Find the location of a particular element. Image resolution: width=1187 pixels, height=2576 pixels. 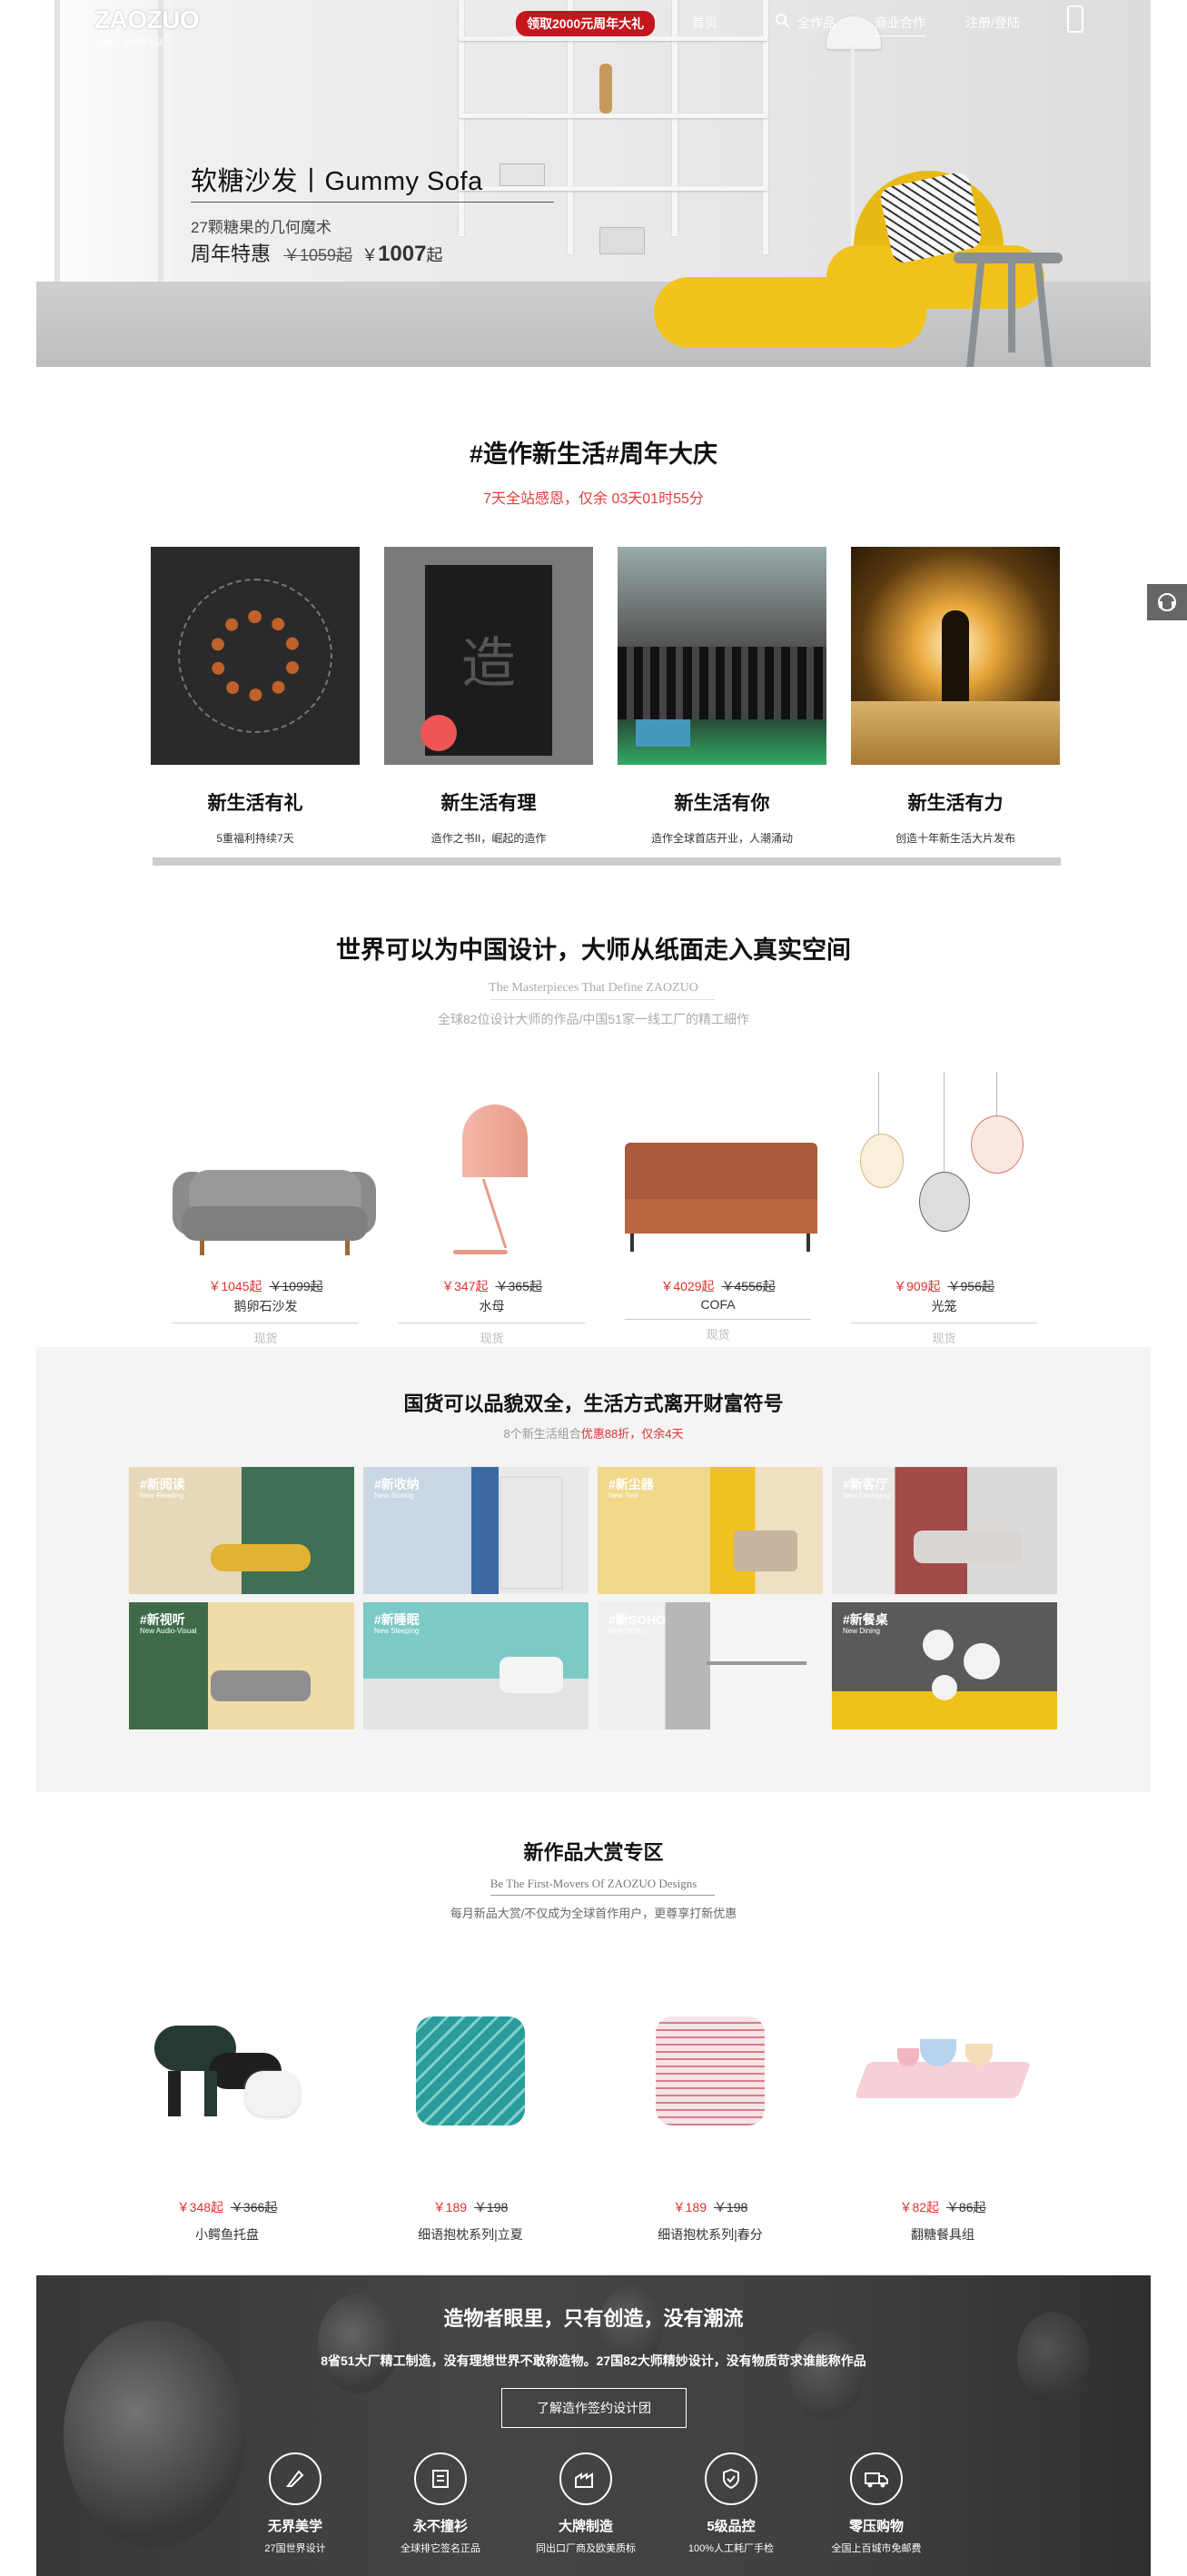

dust-cloud is located at coordinates (956, 733).